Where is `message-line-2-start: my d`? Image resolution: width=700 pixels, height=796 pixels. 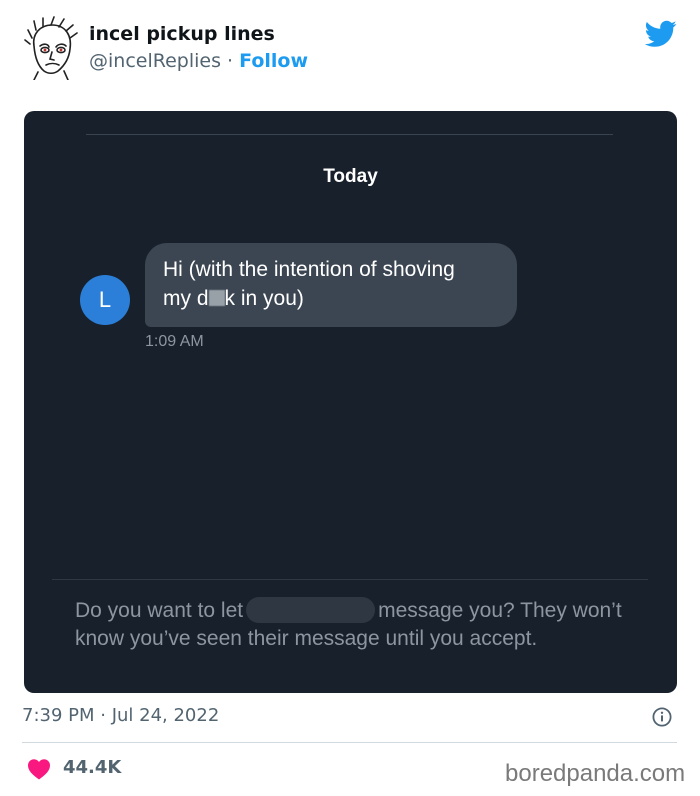 message-line-2-start: my d is located at coordinates (186, 298).